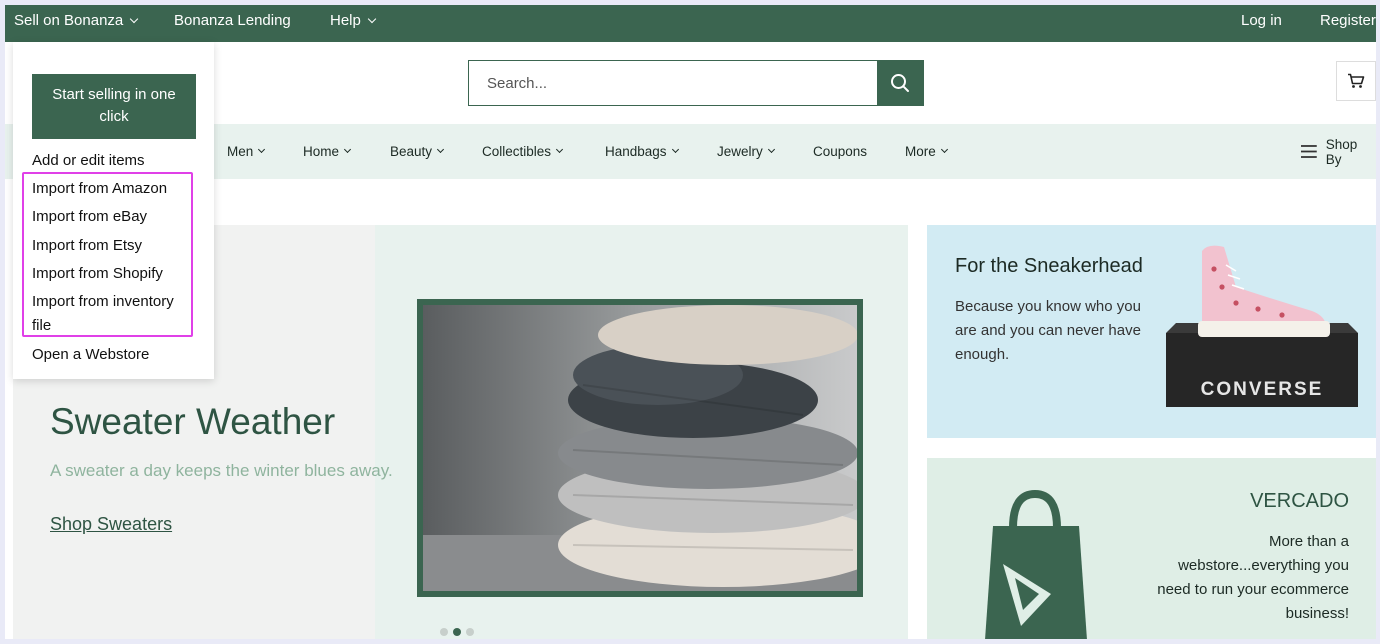 The image size is (1380, 644). I want to click on shop-by-label: Shop By, so click(1341, 151).